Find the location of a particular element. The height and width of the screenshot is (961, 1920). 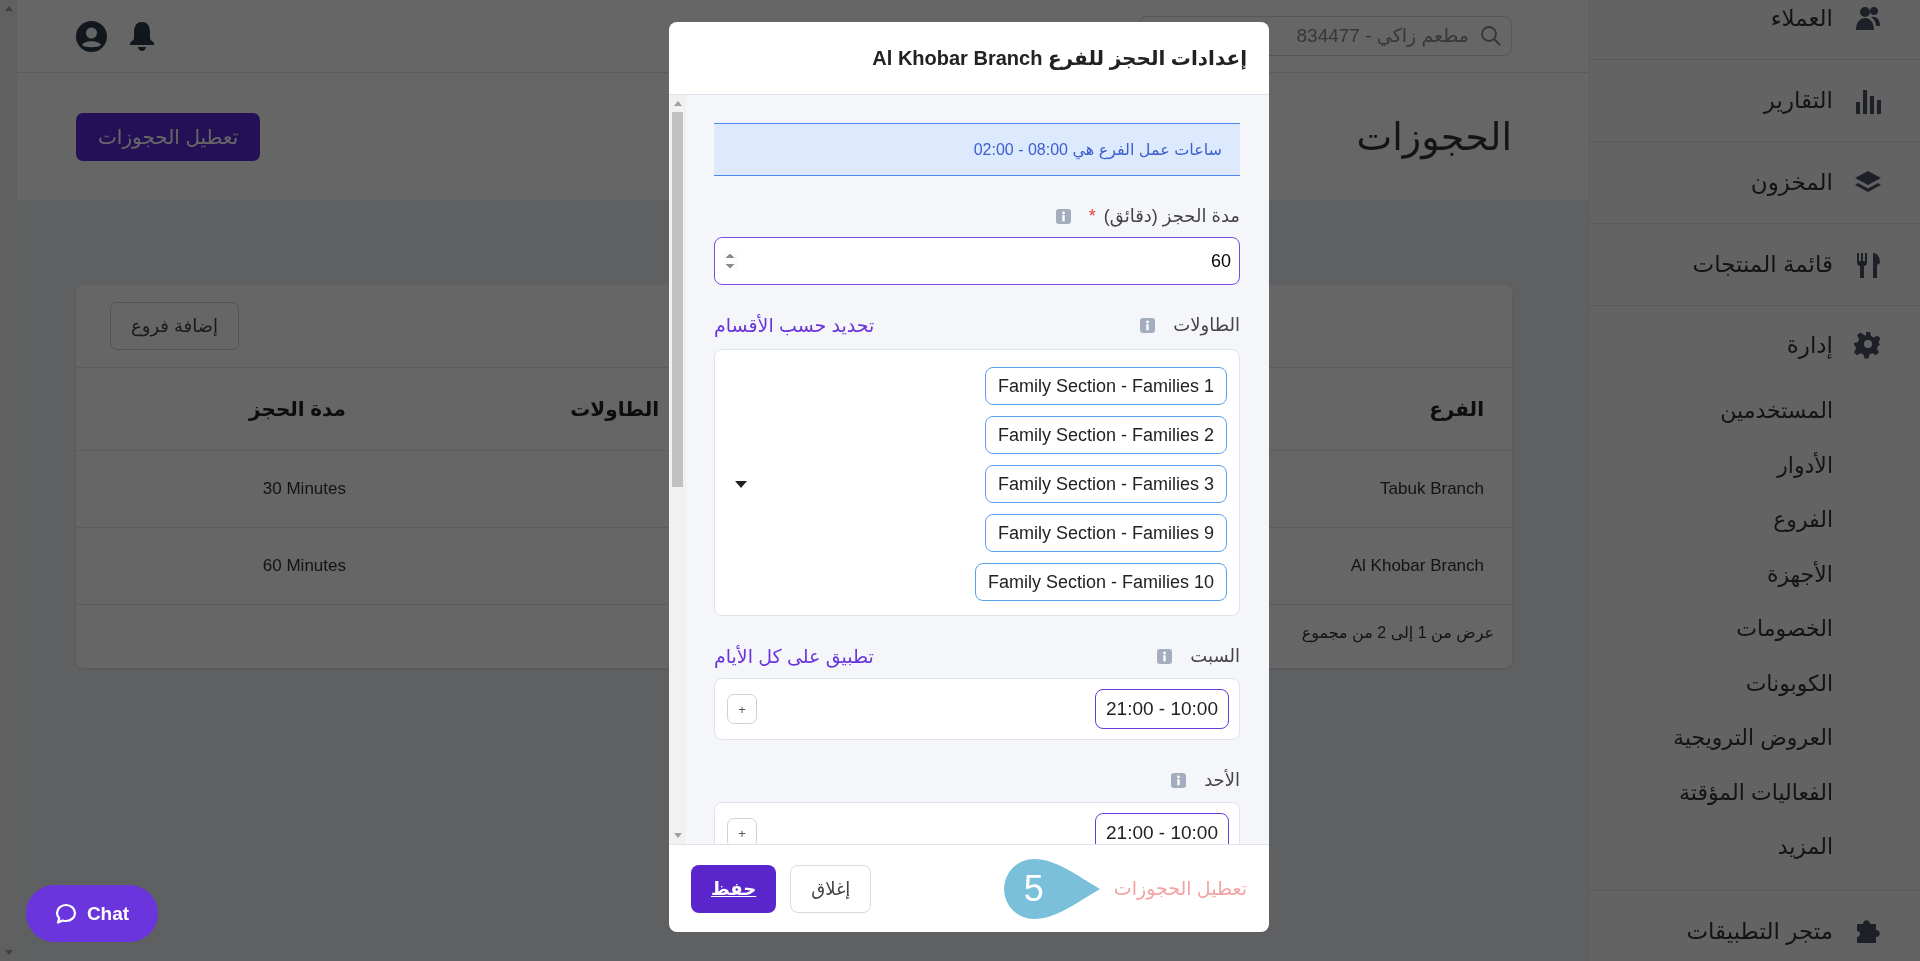

required-mark: * is located at coordinates (1092, 216).